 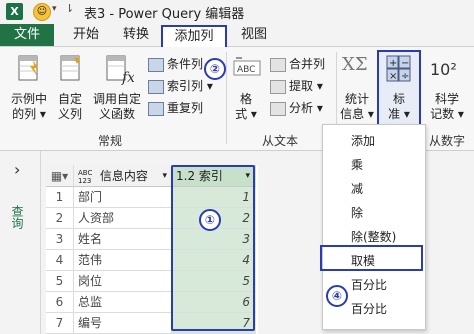 What do you see at coordinates (278, 64) in the screenshot?
I see `merge-columns-icon` at bounding box center [278, 64].